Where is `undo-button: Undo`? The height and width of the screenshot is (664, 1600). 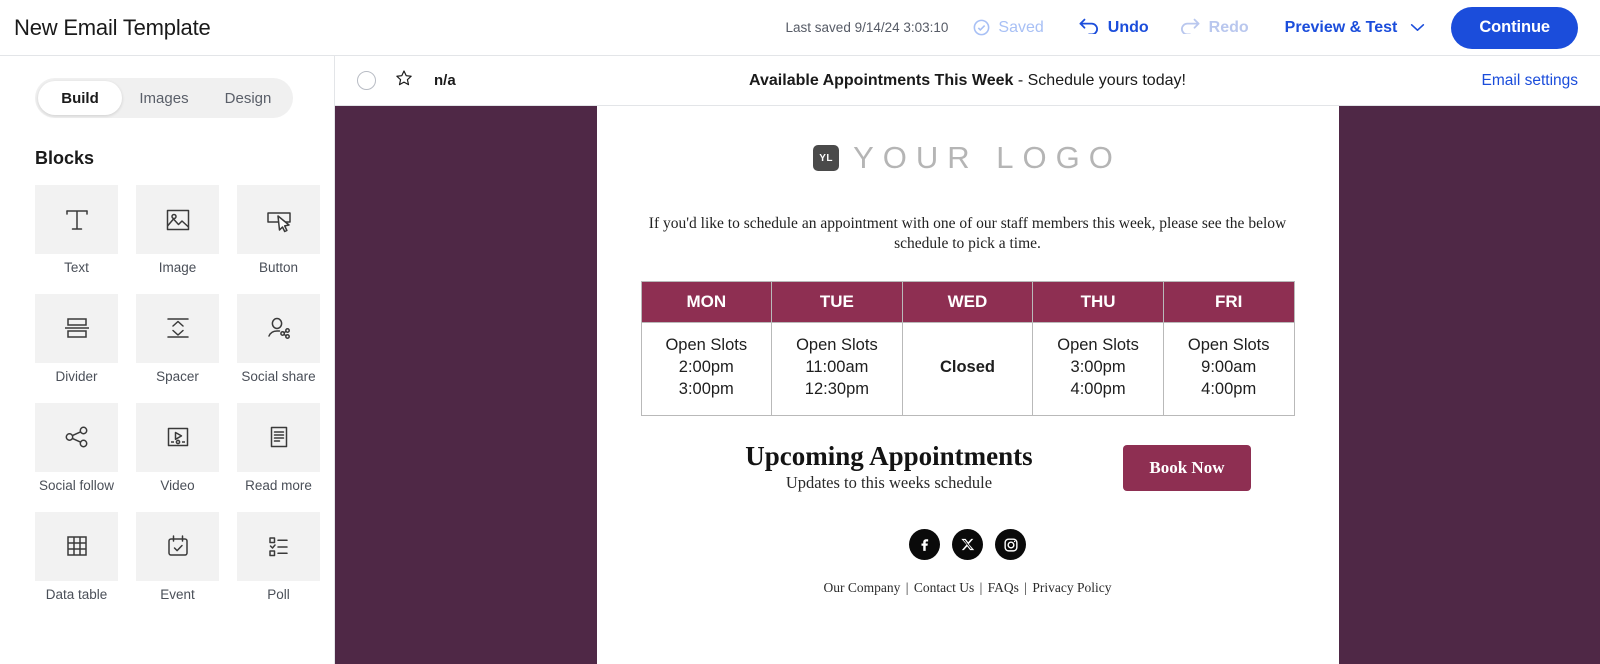 undo-button: Undo is located at coordinates (1113, 27).